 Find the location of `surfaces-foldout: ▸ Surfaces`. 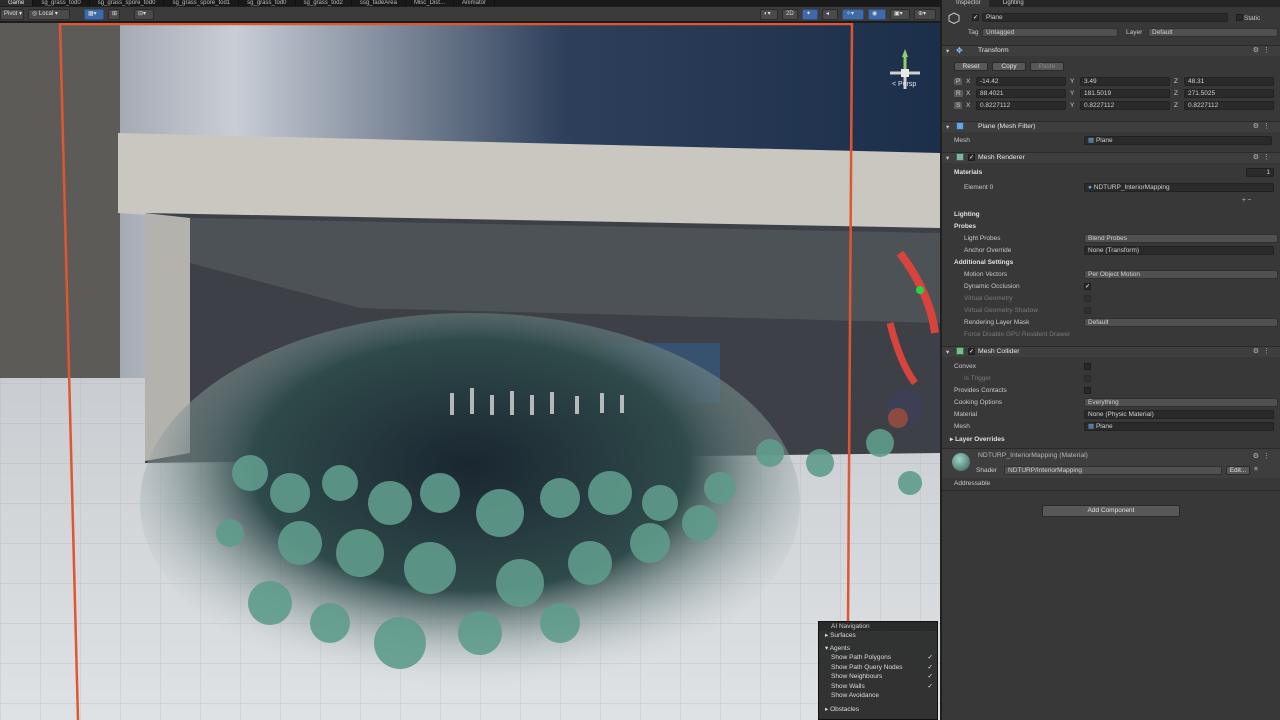

surfaces-foldout: ▸ Surfaces is located at coordinates (878, 635).